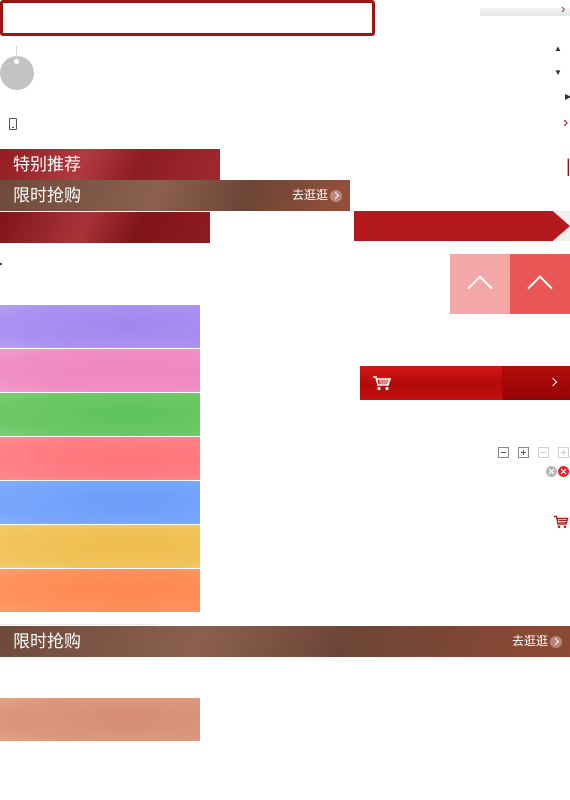 The width and height of the screenshot is (570, 800). I want to click on swatch-pink, so click(100, 370).